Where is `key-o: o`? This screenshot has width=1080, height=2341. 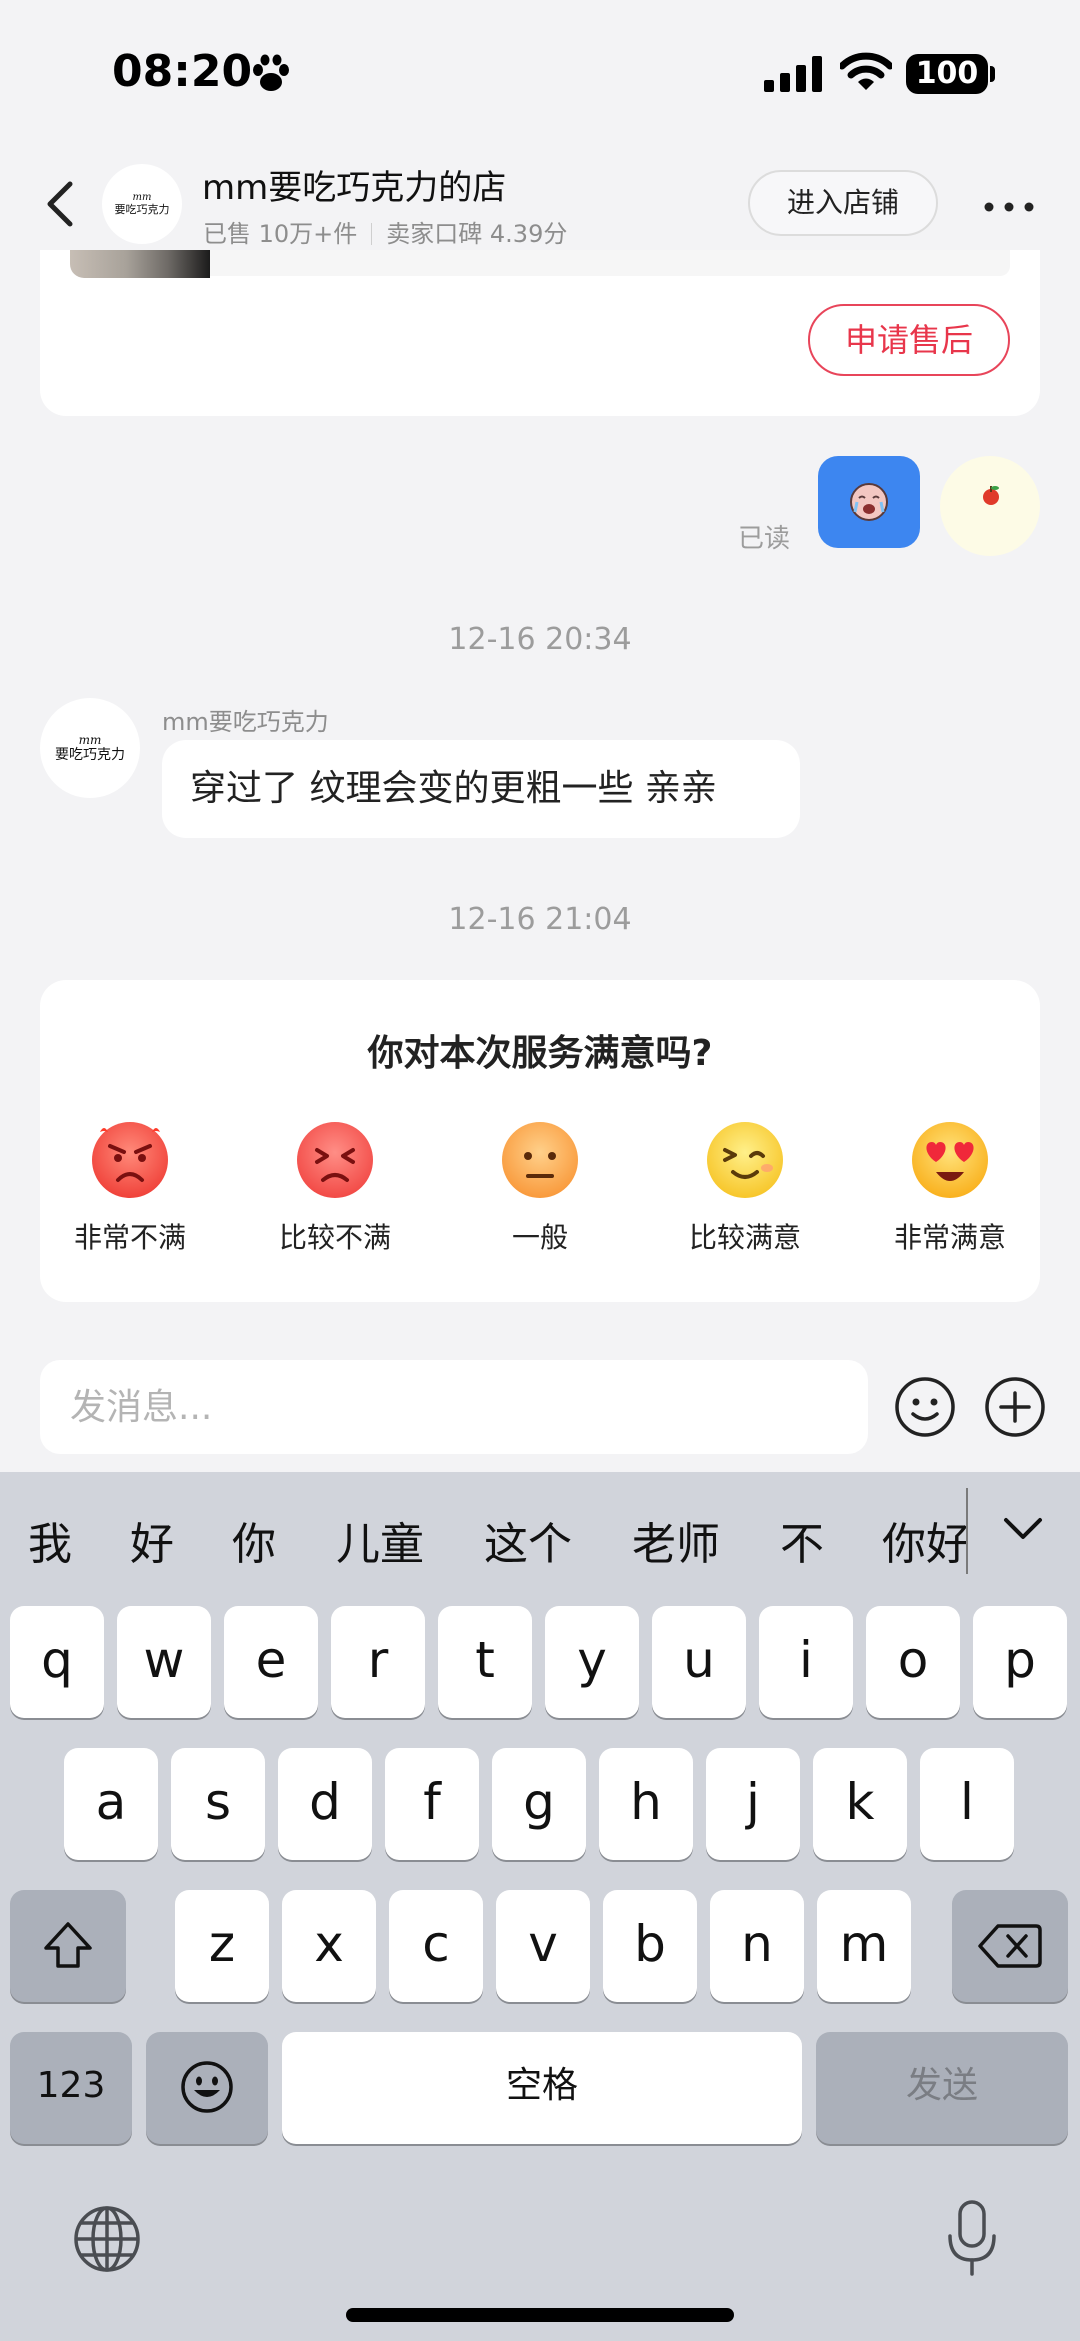
key-o: o is located at coordinates (913, 1662).